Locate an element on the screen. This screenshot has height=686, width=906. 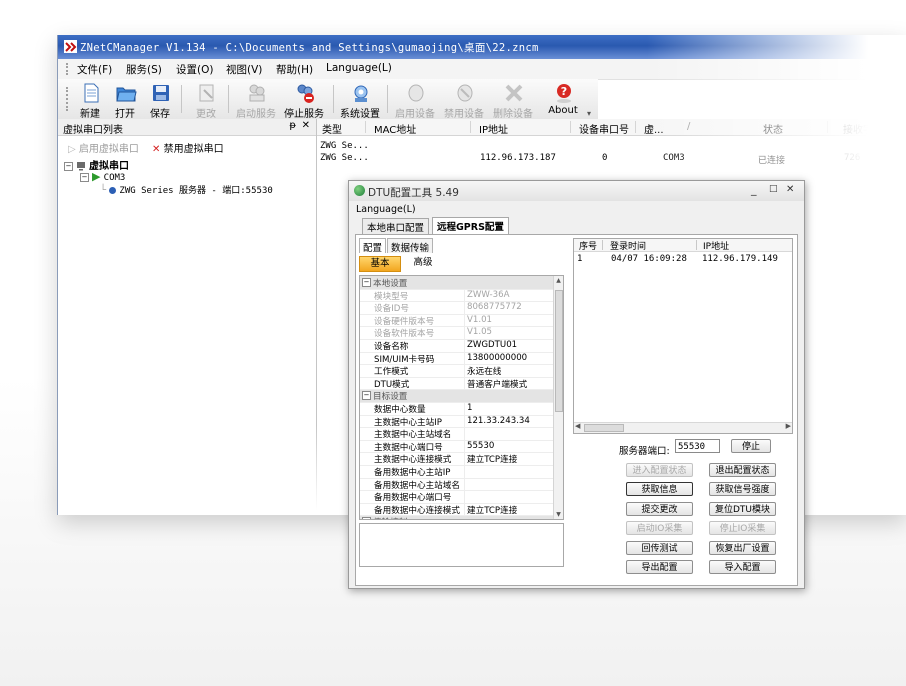
scroll-right-arrow: ▶ is located at coordinates (788, 426).